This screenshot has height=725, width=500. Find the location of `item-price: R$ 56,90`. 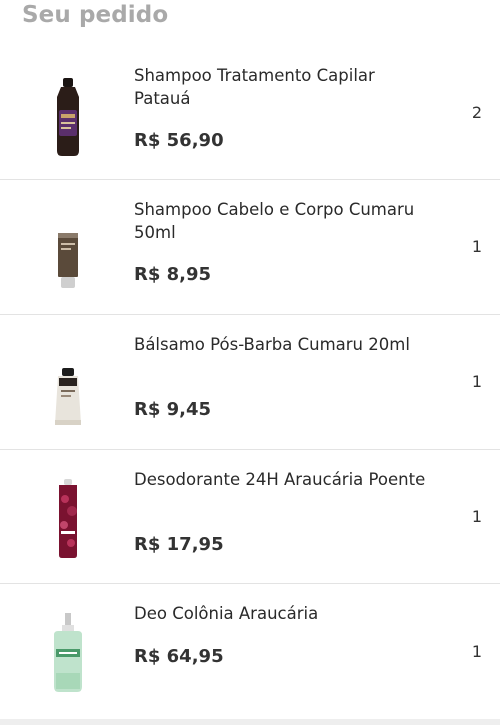

item-price: R$ 56,90 is located at coordinates (179, 140).